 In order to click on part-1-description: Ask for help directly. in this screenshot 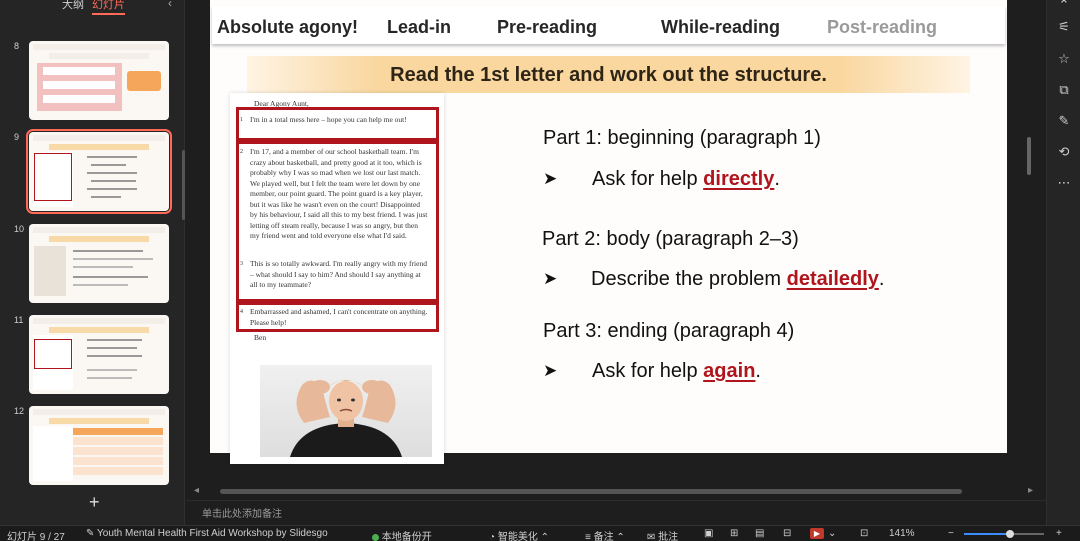, I will do `click(686, 179)`.